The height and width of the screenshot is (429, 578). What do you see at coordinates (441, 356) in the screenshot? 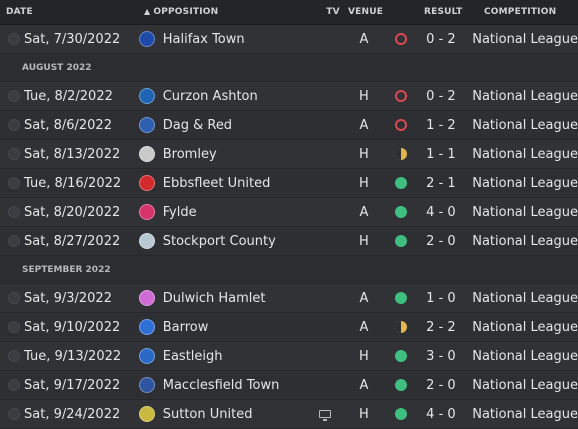
I see `match-result: 3 - 0` at bounding box center [441, 356].